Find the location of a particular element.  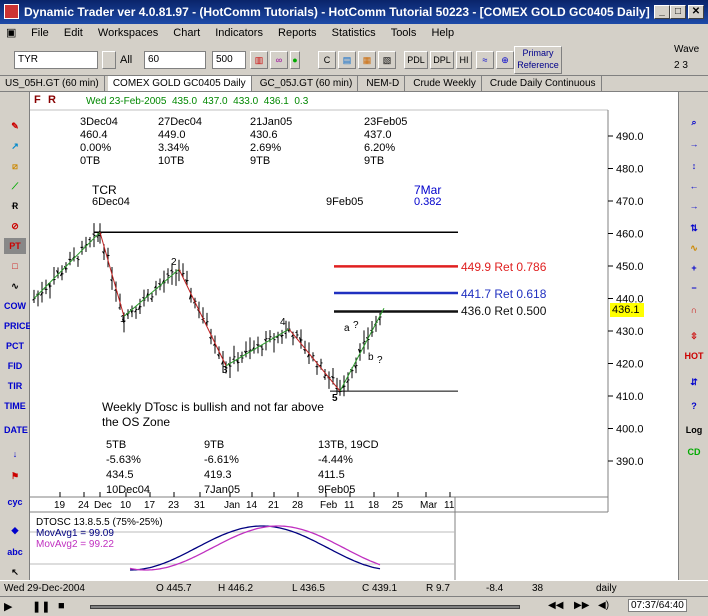

bars-input: 500 is located at coordinates (229, 60).